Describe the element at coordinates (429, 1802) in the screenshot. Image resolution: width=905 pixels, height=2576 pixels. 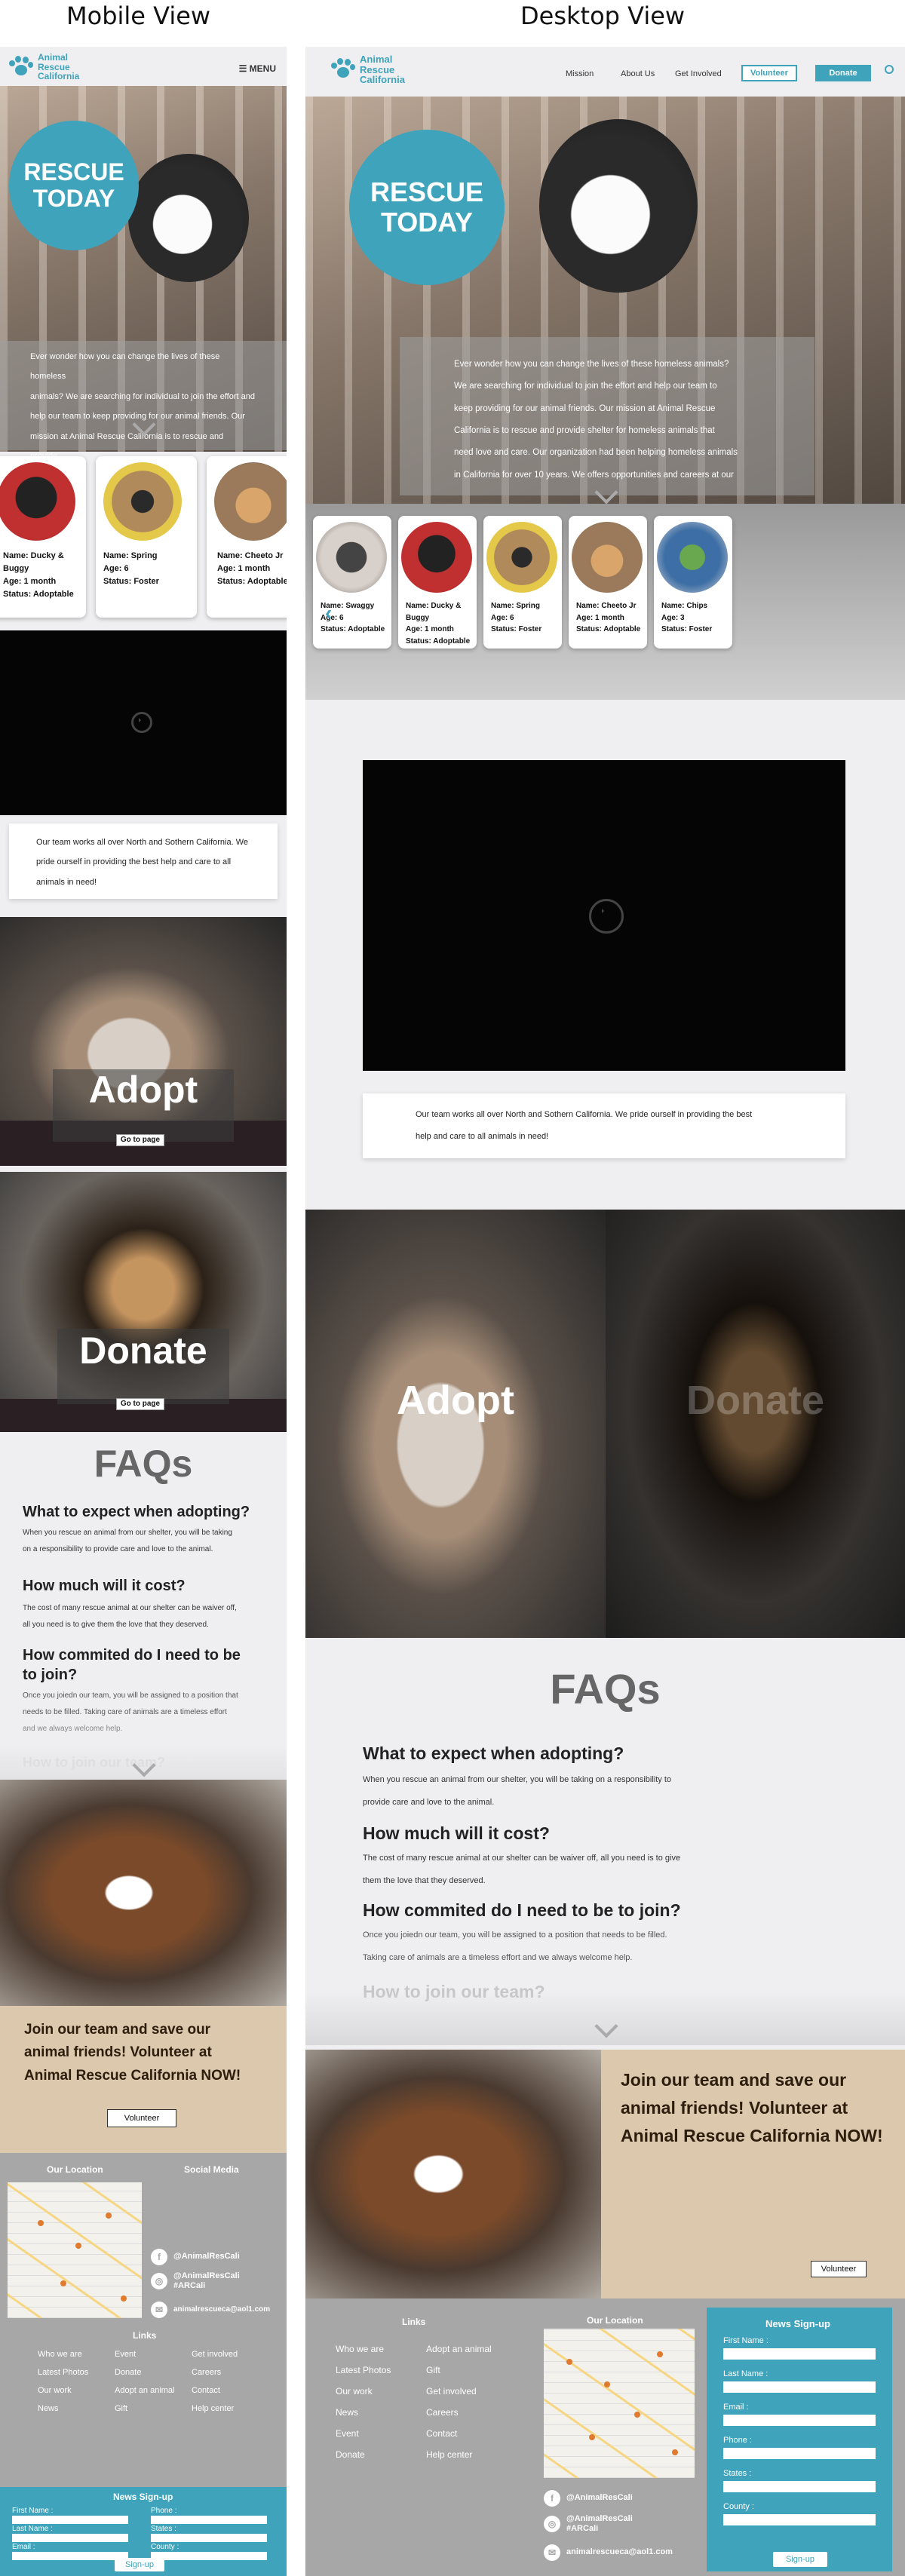
I see `faq-answer-line: provide care and love to the animal.` at that location.